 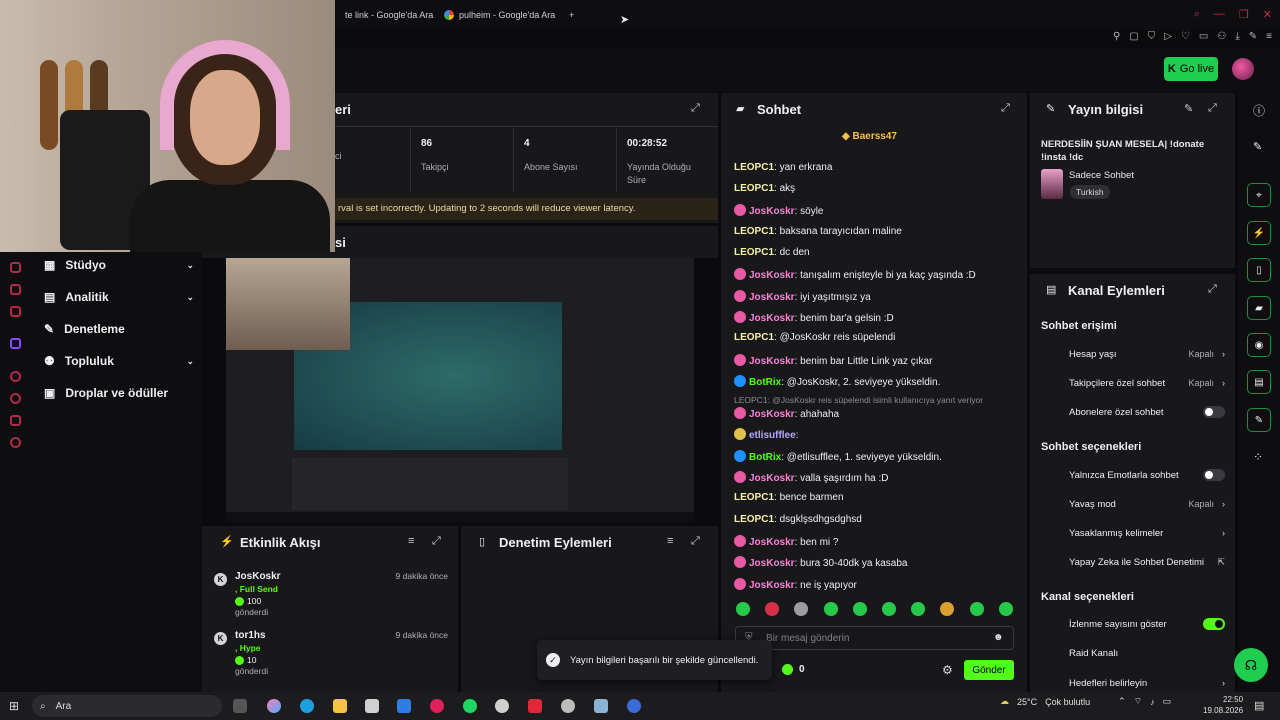 What do you see at coordinates (1259, 270) in the screenshot?
I see `document-icon: ▯` at bounding box center [1259, 270].